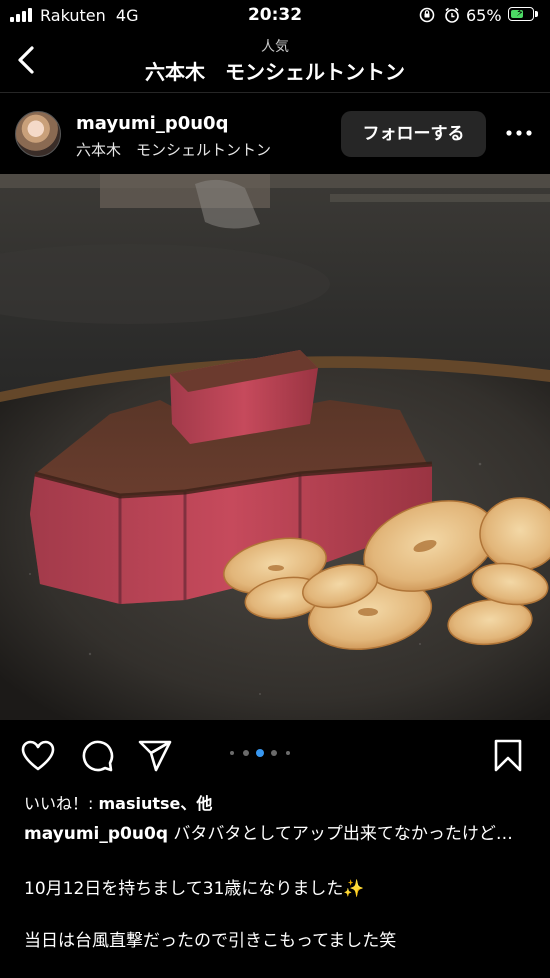  I want to click on post-actions, so click(275, 755).